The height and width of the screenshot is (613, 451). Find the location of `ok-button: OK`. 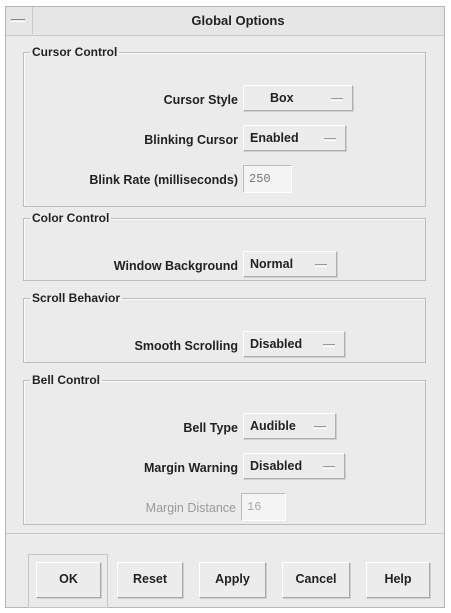

ok-button: OK is located at coordinates (68, 580).